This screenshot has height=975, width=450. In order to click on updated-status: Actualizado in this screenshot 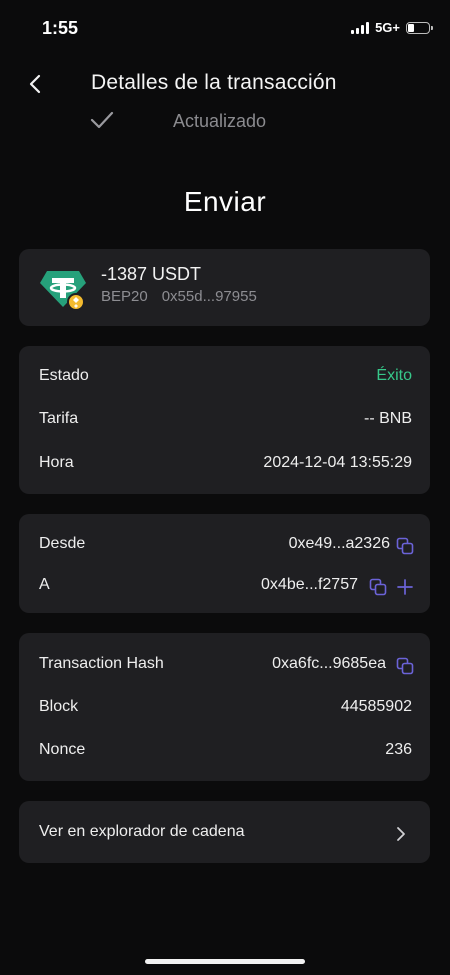, I will do `click(220, 121)`.